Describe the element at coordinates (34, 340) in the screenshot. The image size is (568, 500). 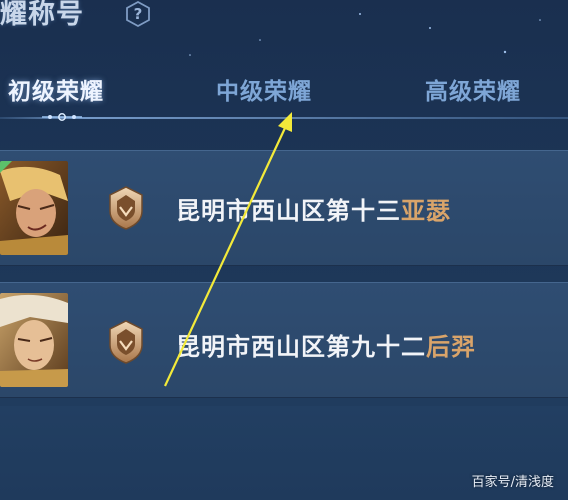
I see `hero-avatar-houyi-icon` at that location.